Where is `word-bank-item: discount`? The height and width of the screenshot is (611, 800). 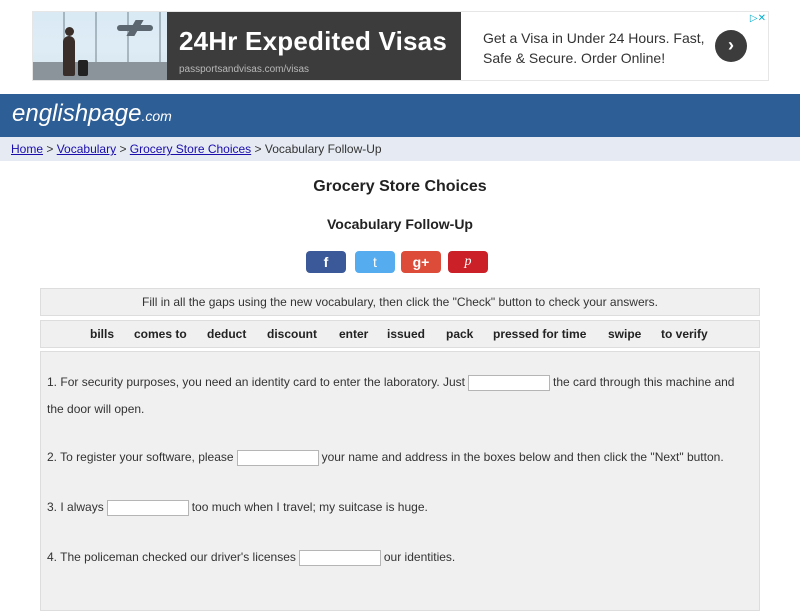
word-bank-item: discount is located at coordinates (292, 334).